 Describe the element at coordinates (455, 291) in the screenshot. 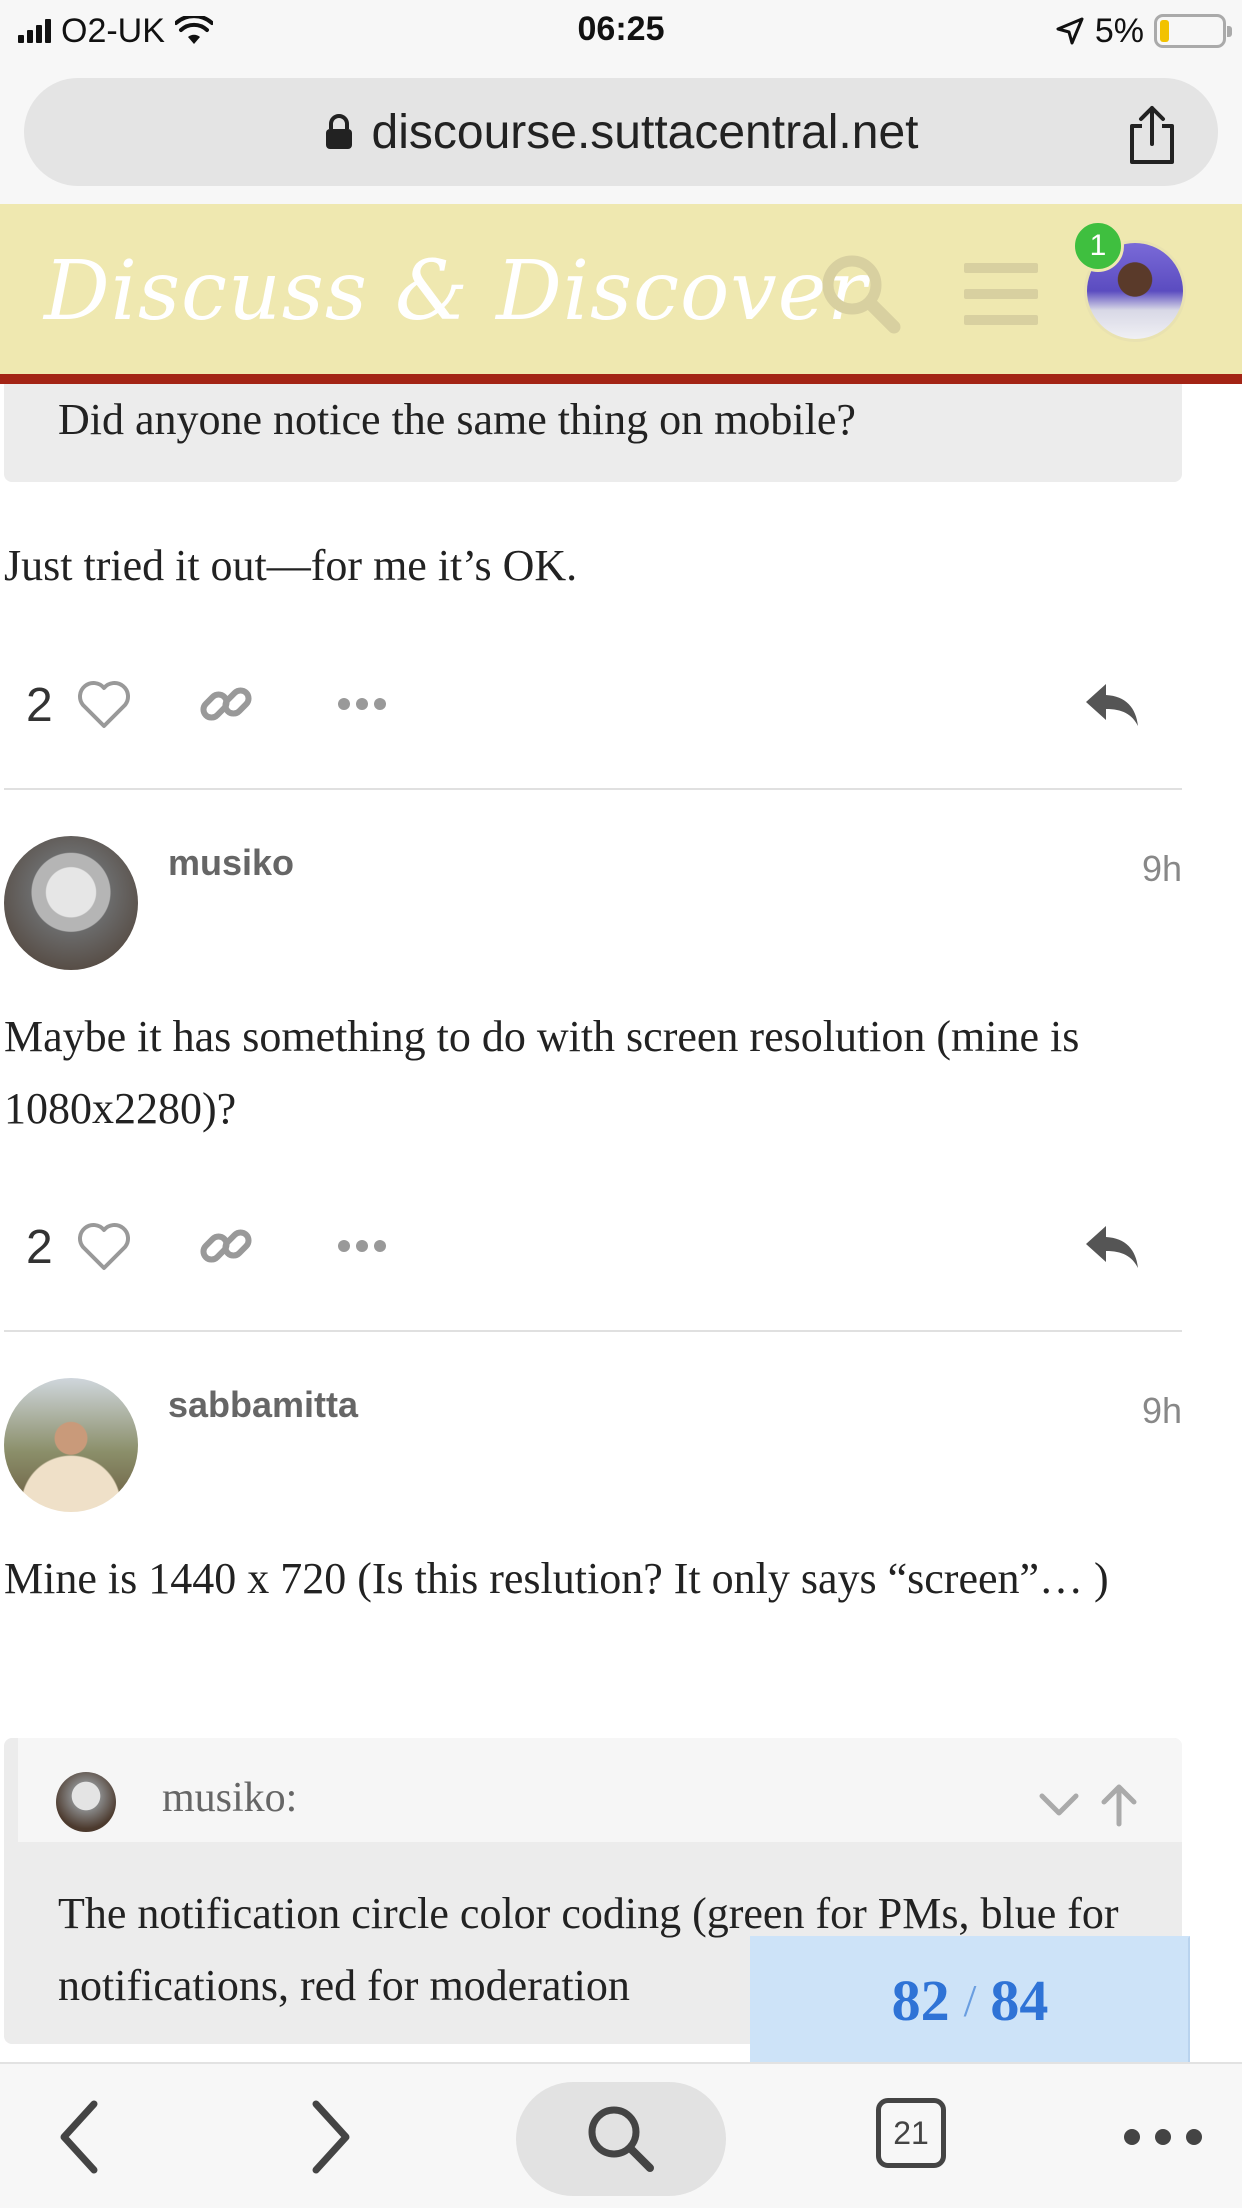

I see `site-logo: Discuss & Discover` at that location.